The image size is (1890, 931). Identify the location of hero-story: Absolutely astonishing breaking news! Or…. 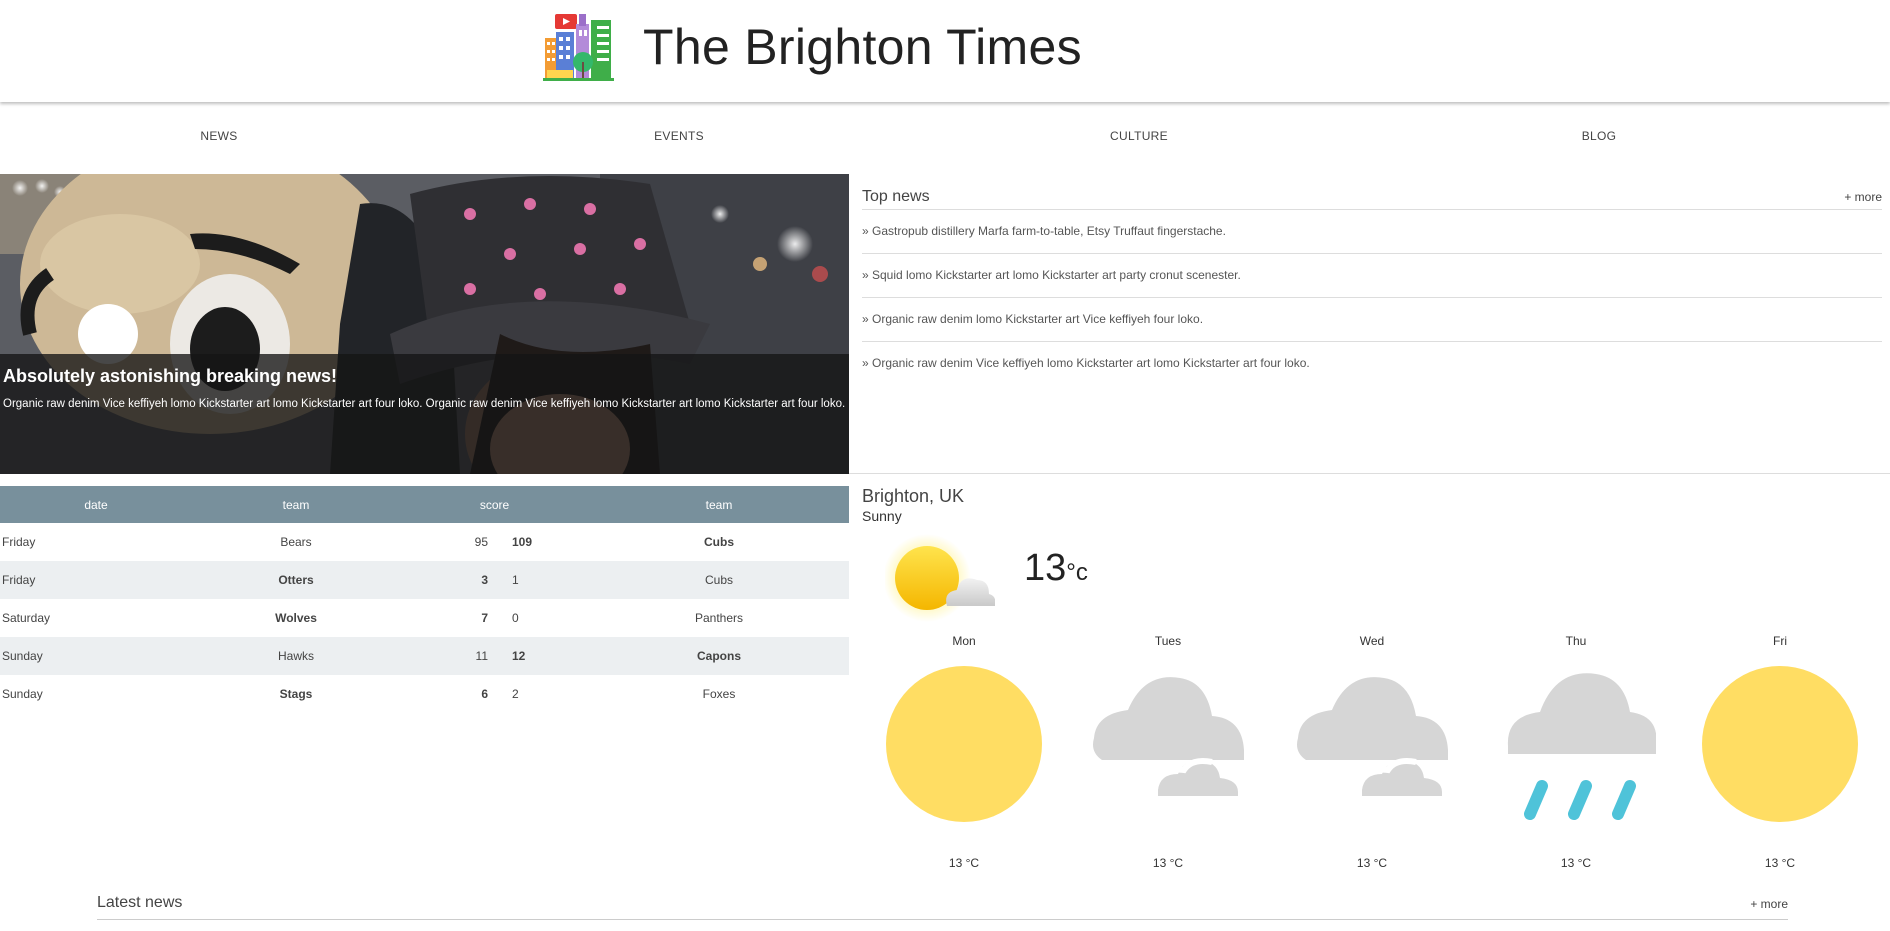
(424, 324).